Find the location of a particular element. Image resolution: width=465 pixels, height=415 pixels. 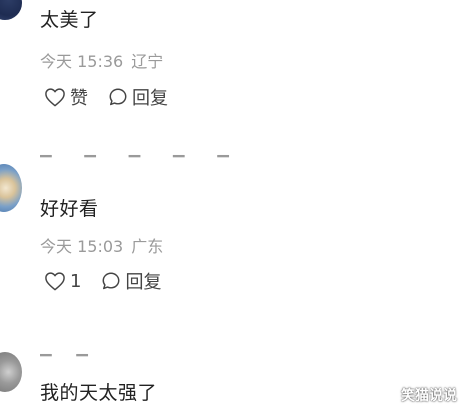

comment-text: 我的天太强了 is located at coordinates (99, 393).